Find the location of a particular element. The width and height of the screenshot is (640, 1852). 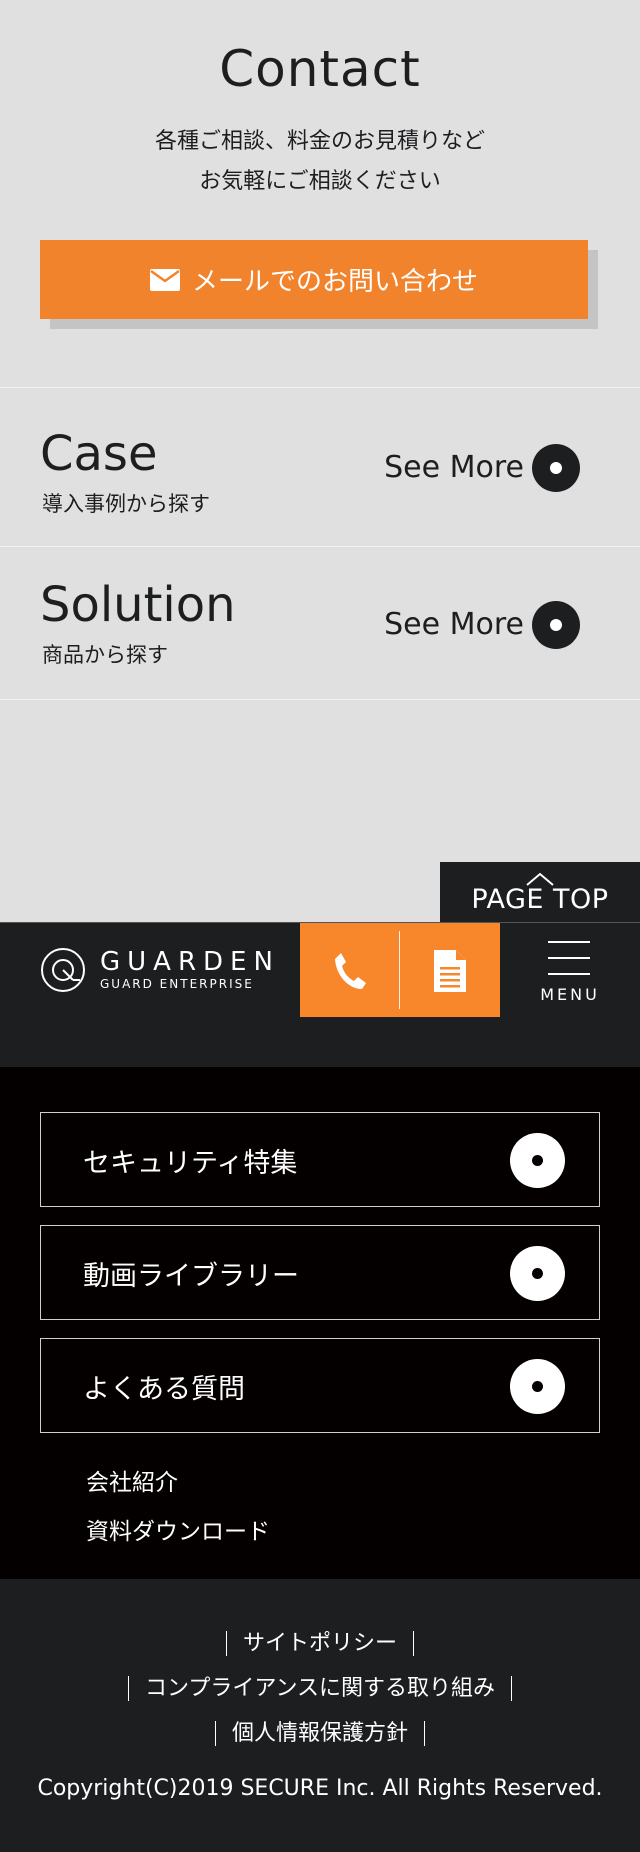

footer-link-site-policy: サイトポリシー is located at coordinates (319, 1643).